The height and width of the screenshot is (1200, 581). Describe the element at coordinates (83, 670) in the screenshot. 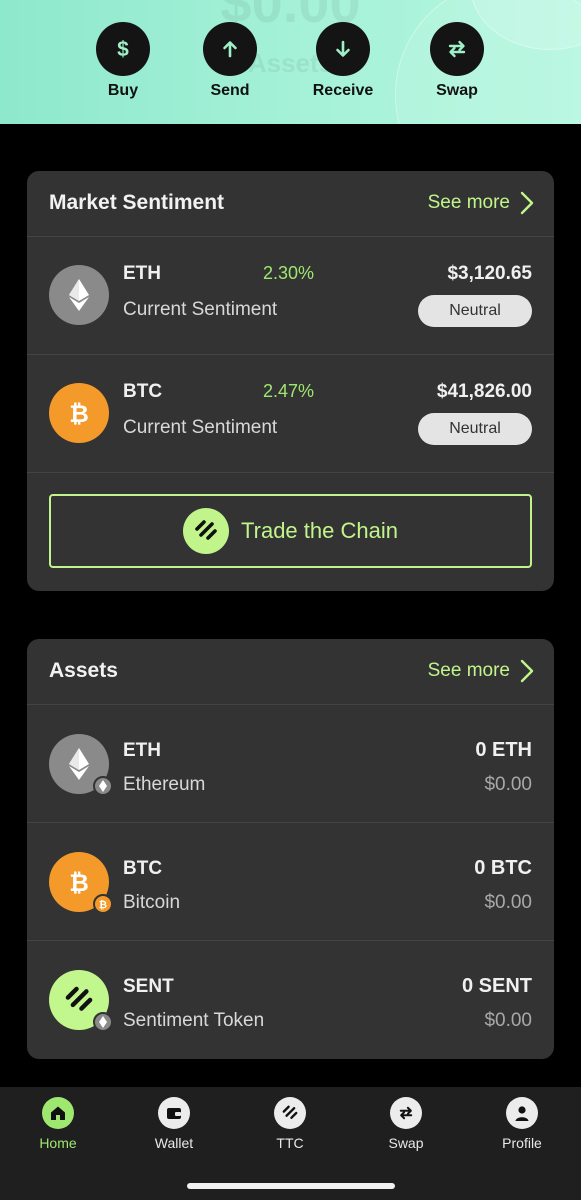

I see `card-title: Assets` at that location.